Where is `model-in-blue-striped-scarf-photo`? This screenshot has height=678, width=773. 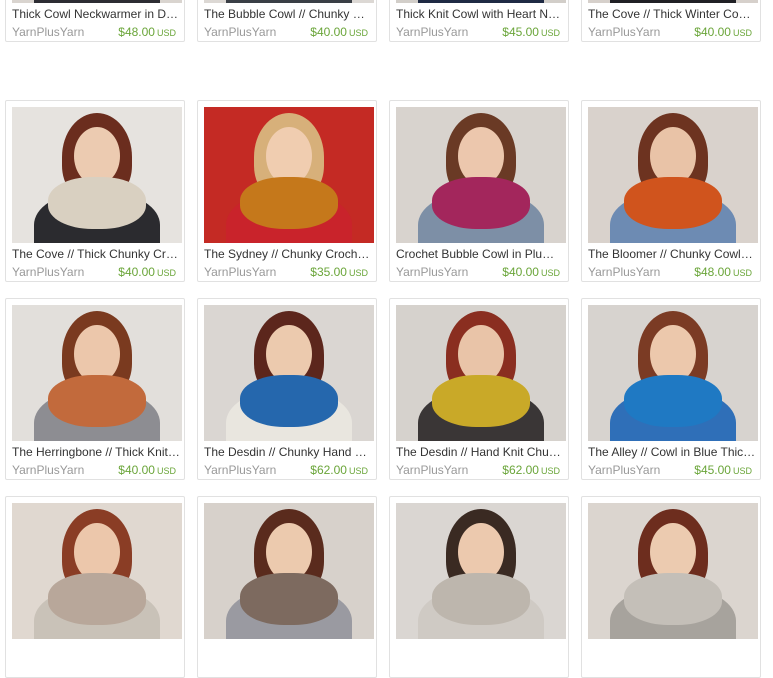
model-in-blue-striped-scarf-photo is located at coordinates (289, 373).